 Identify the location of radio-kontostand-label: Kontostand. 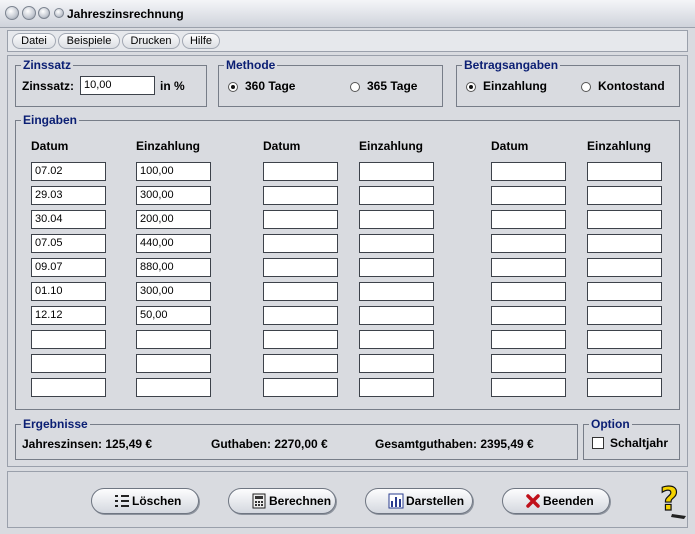
(631, 86).